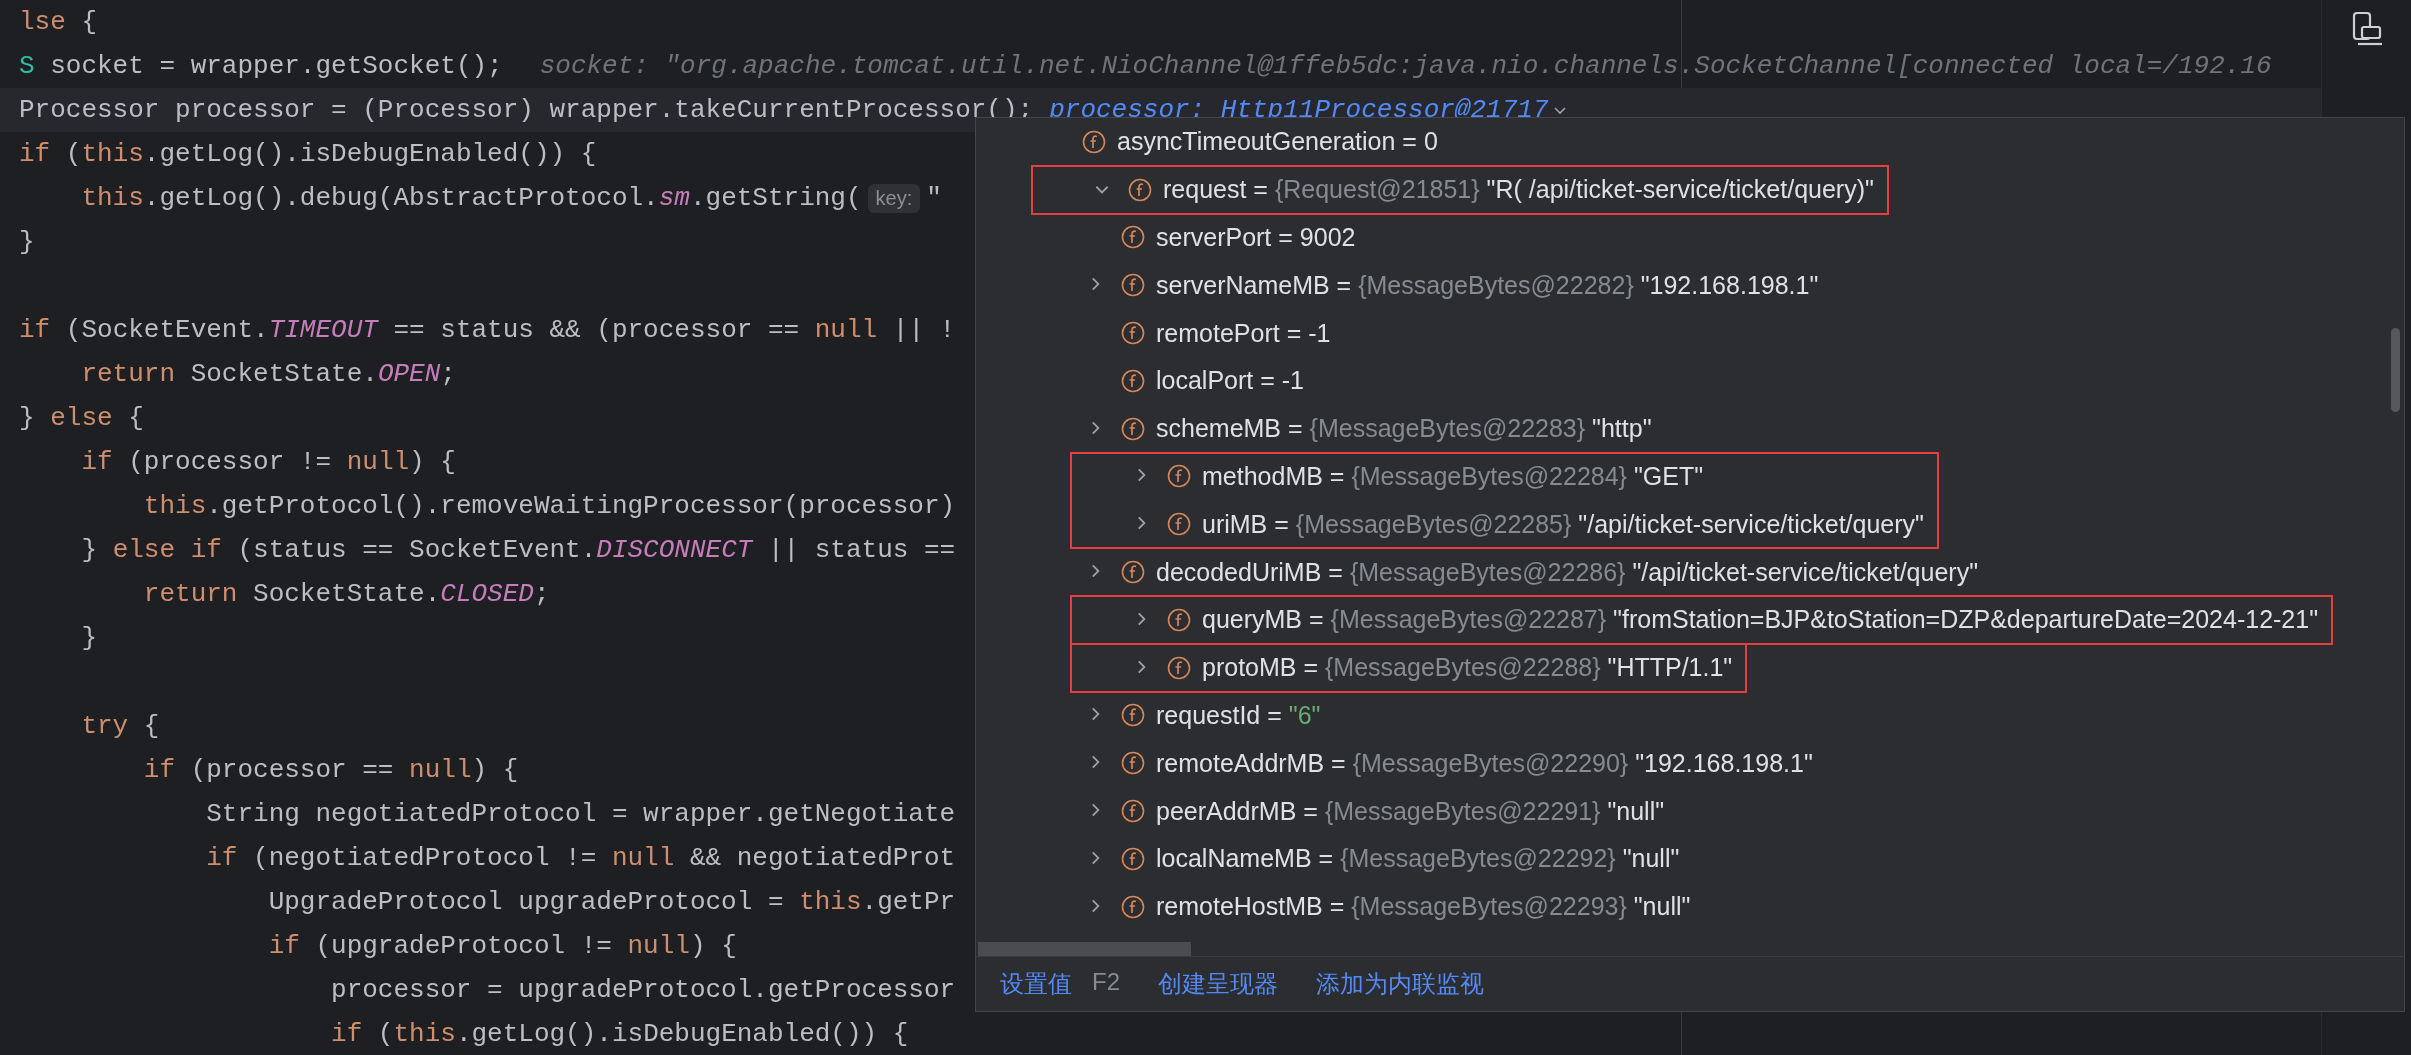 The image size is (2411, 1055). What do you see at coordinates (120, 726) in the screenshot?
I see `code-text: try {` at bounding box center [120, 726].